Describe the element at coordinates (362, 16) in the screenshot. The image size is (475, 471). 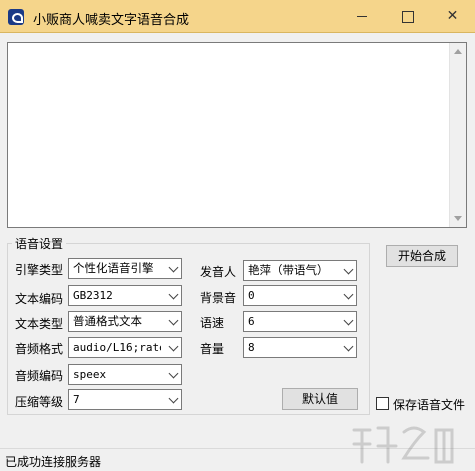
I see `minimize-button` at that location.